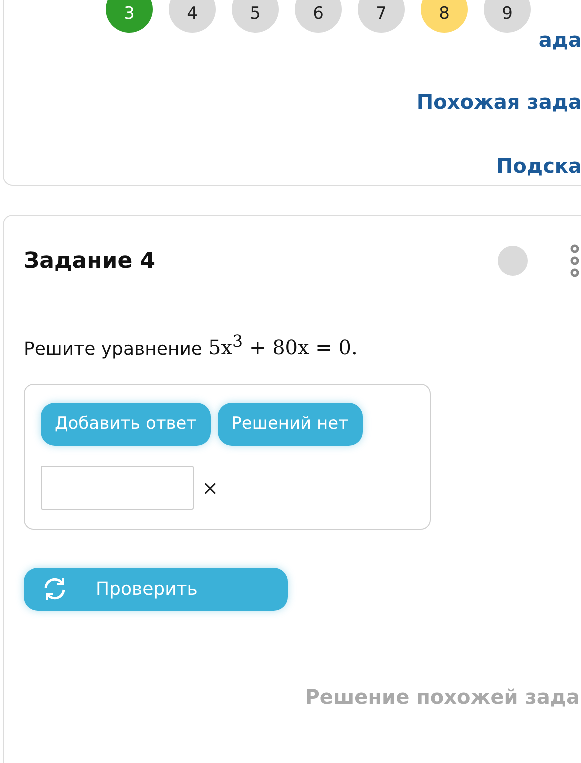 This screenshot has width=581, height=763. What do you see at coordinates (444, 16) in the screenshot?
I see `task-number-button: 8` at bounding box center [444, 16].